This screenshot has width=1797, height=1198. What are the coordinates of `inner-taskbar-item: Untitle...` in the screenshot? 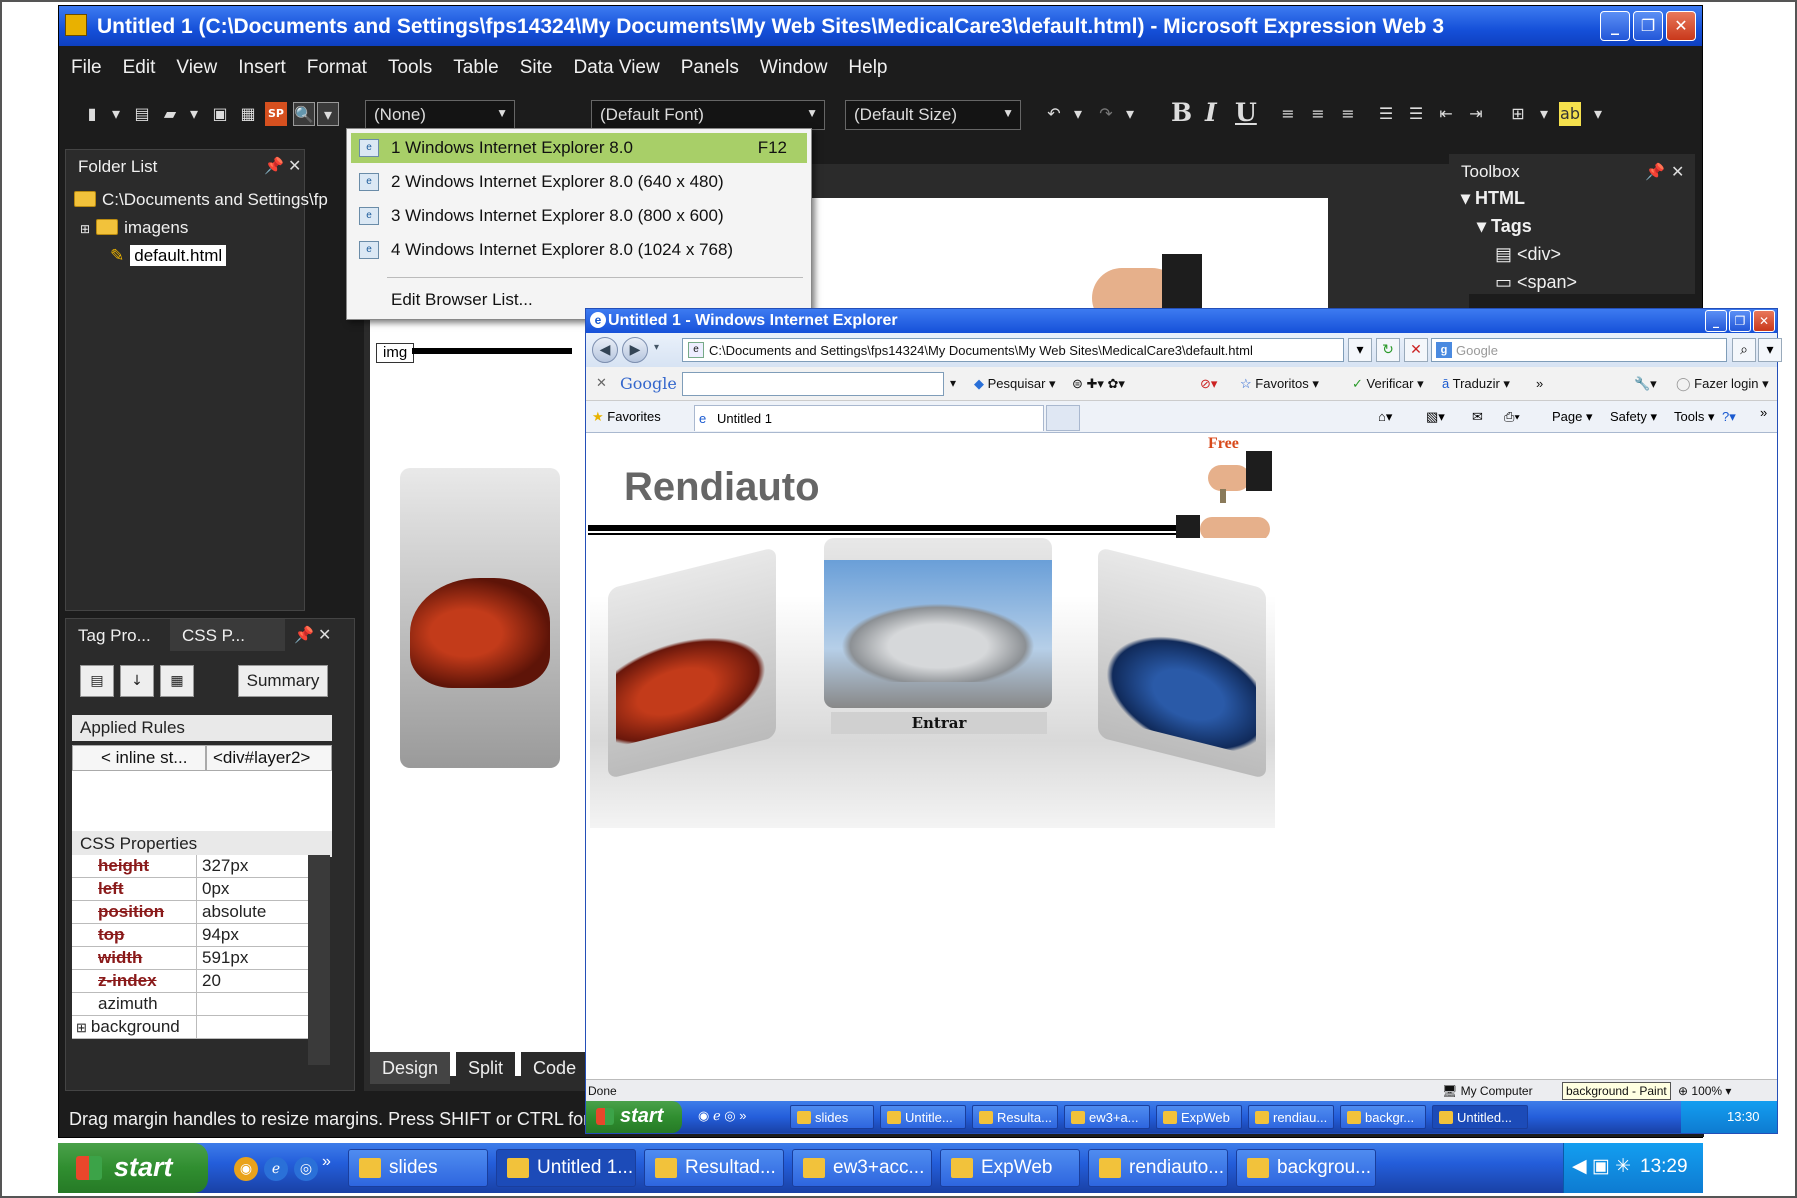 It's located at (923, 1117).